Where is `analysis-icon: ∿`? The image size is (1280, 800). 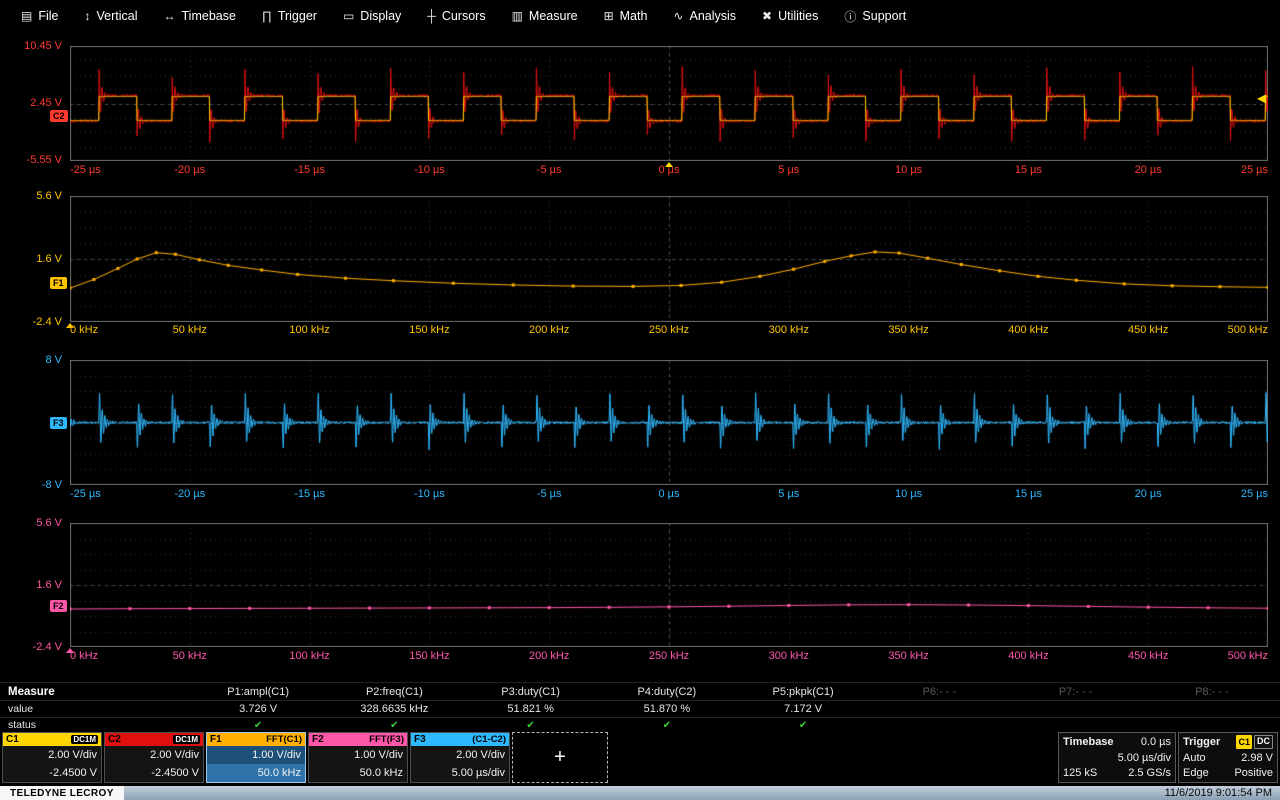 analysis-icon: ∿ is located at coordinates (678, 16).